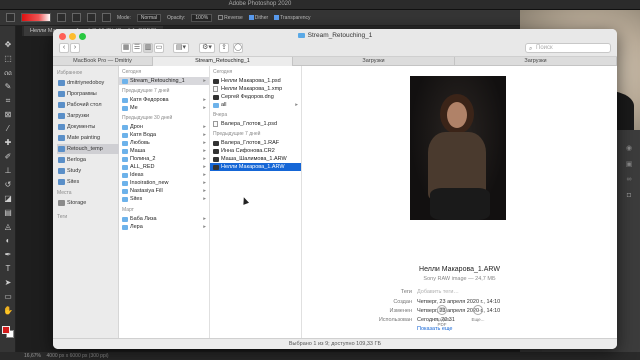 The height and width of the screenshot is (360, 640). What do you see at coordinates (8, 255) in the screenshot?
I see `pen-tool-icon: ✒` at bounding box center [8, 255].